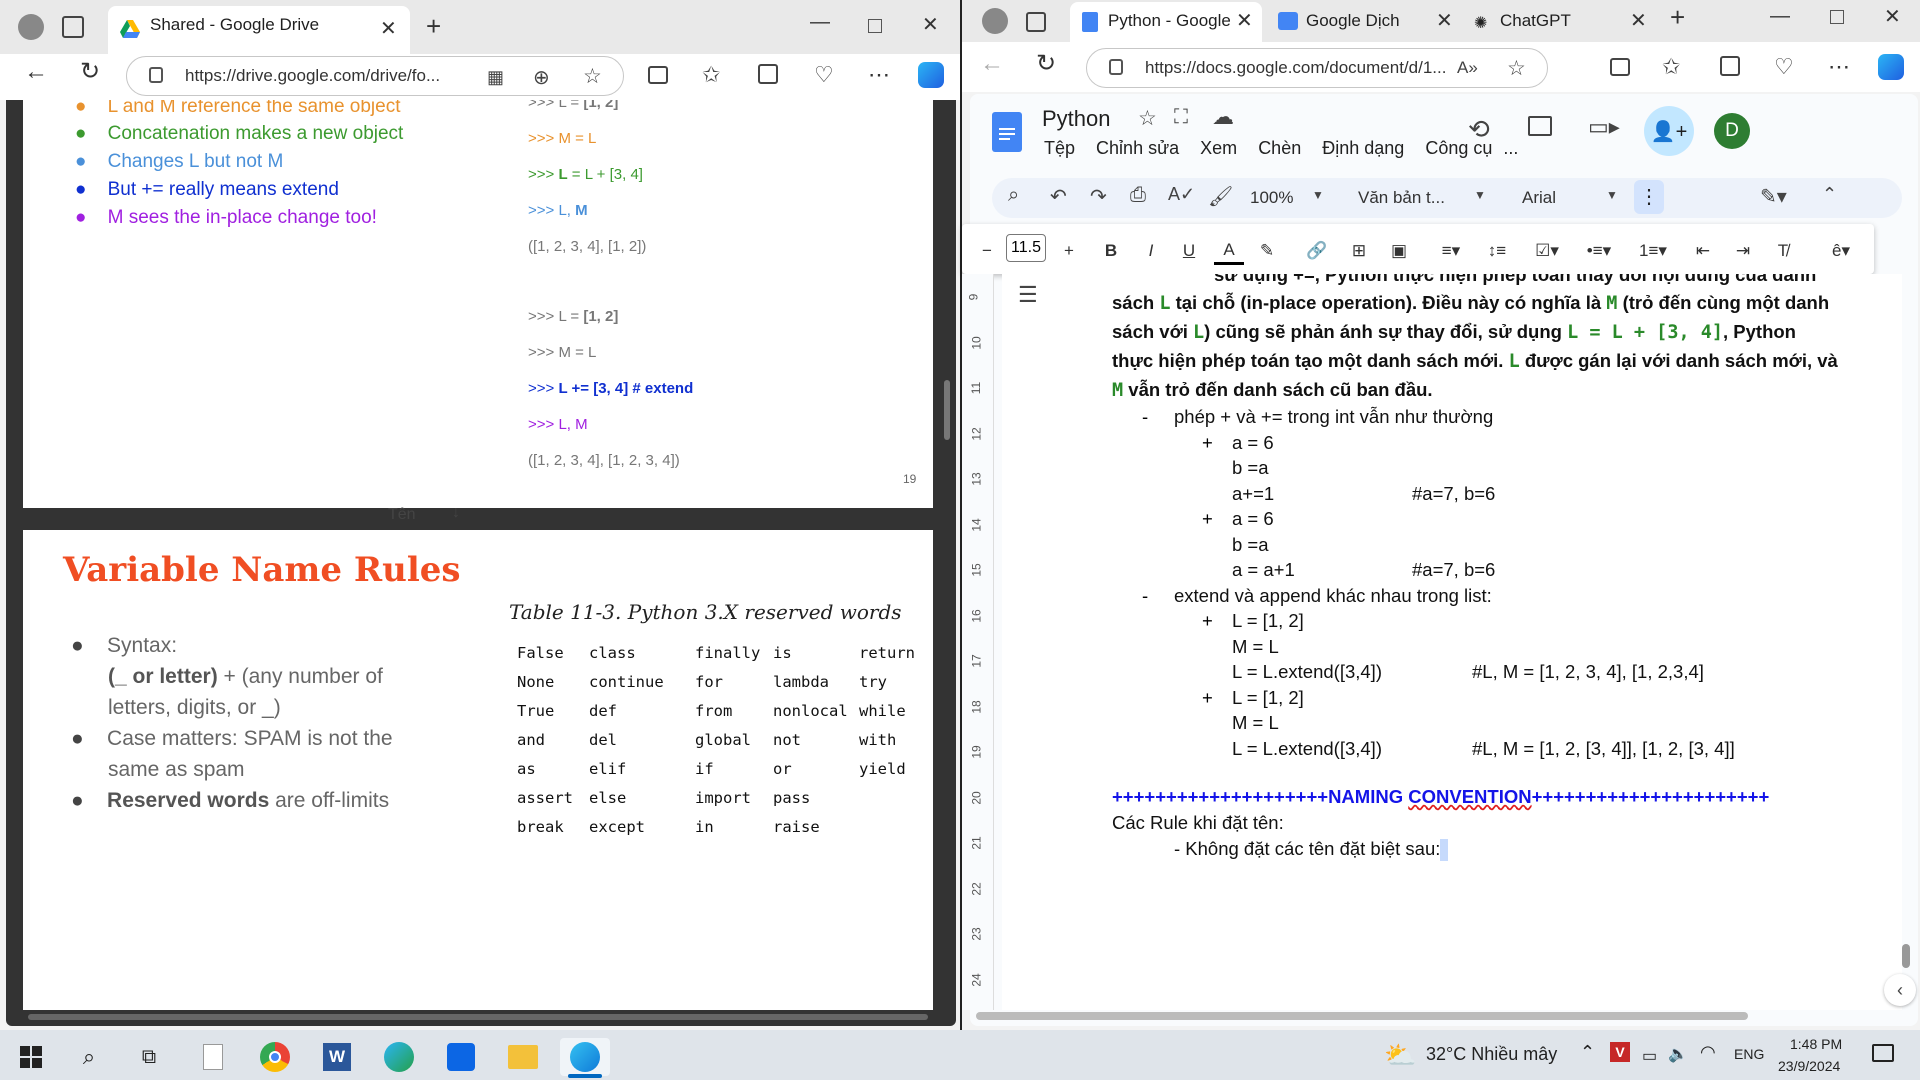 The height and width of the screenshot is (1080, 1920). Describe the element at coordinates (337, 1057) in the screenshot. I see `word-icon: W` at that location.